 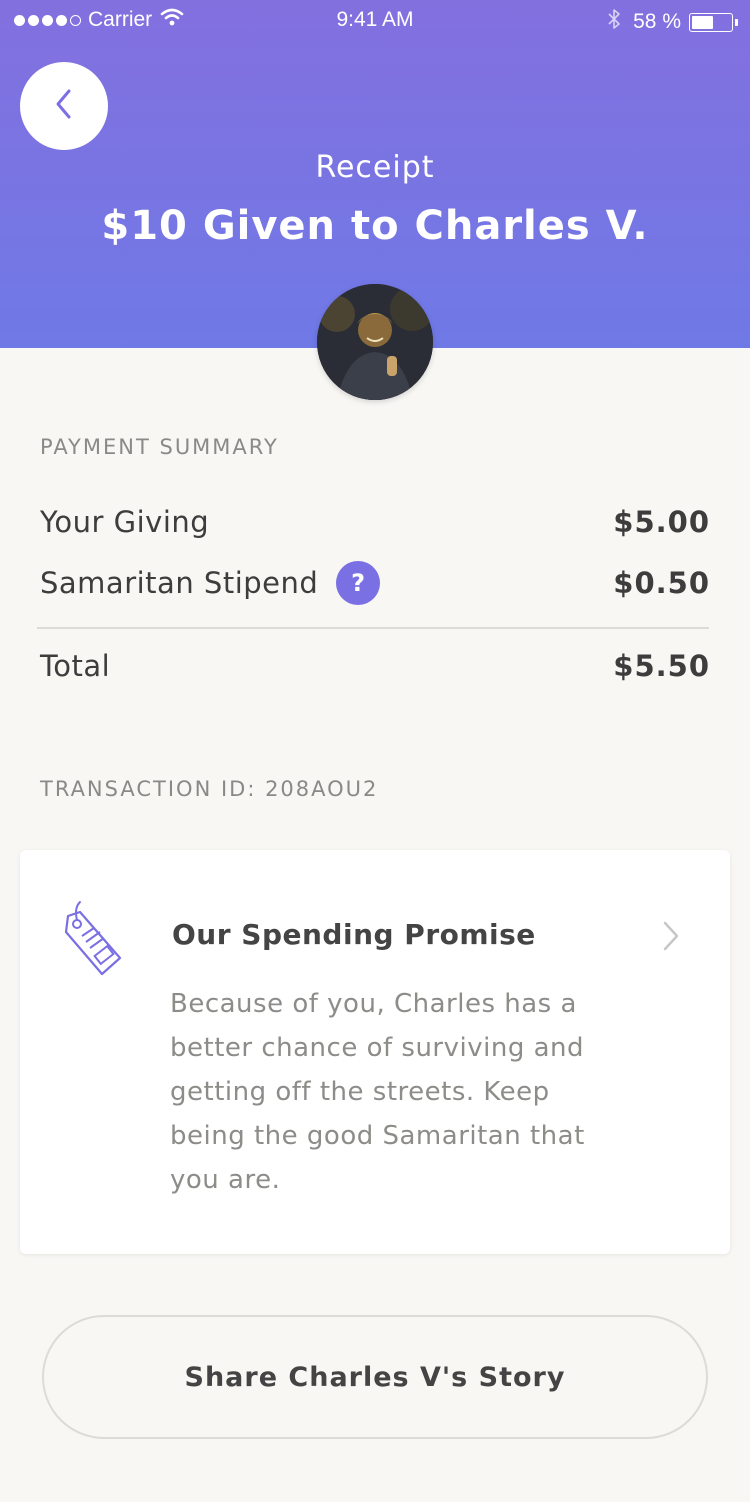 What do you see at coordinates (375, 522) in the screenshot?
I see `giving-row: Your Giving $5.00` at bounding box center [375, 522].